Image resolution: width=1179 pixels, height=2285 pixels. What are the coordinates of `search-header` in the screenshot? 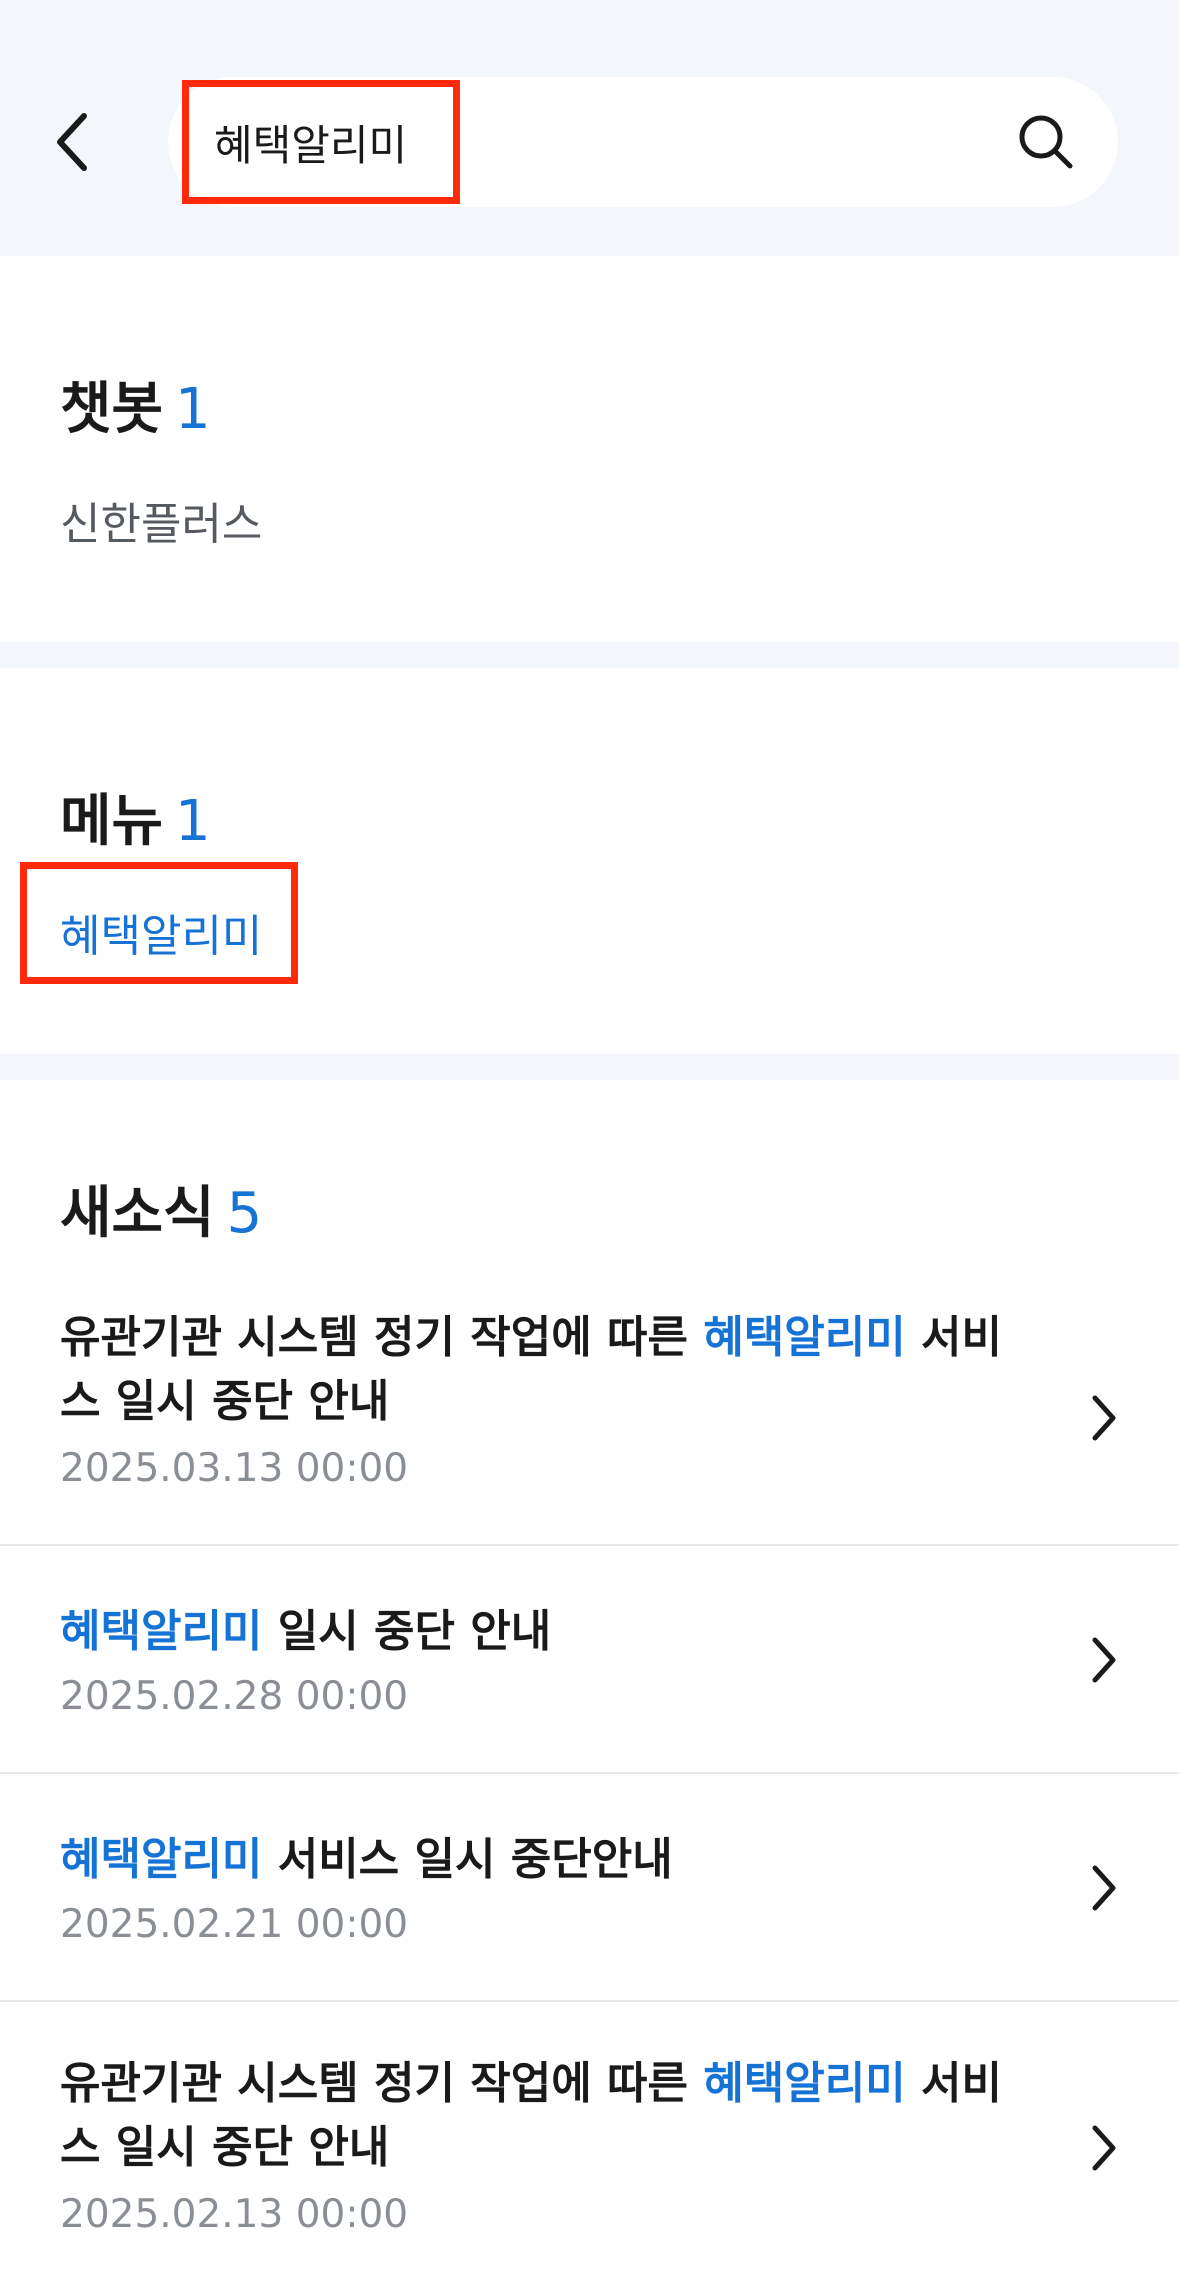 It's located at (589, 128).